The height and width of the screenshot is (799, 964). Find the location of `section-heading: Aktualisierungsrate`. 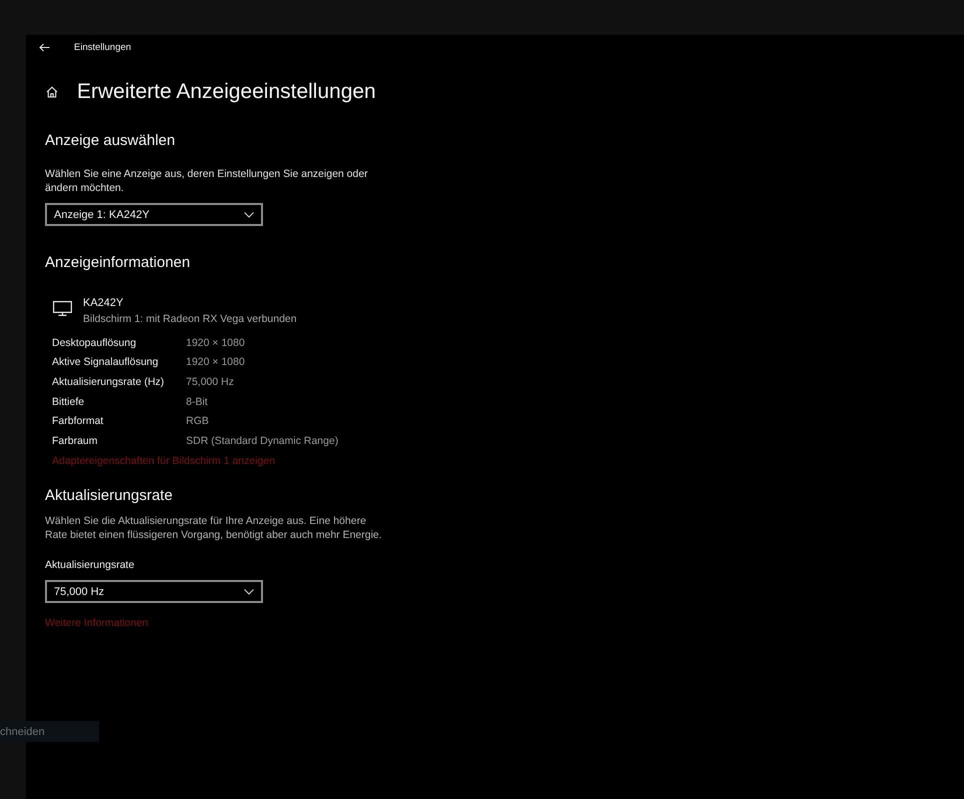

section-heading: Aktualisierungsrate is located at coordinates (109, 496).